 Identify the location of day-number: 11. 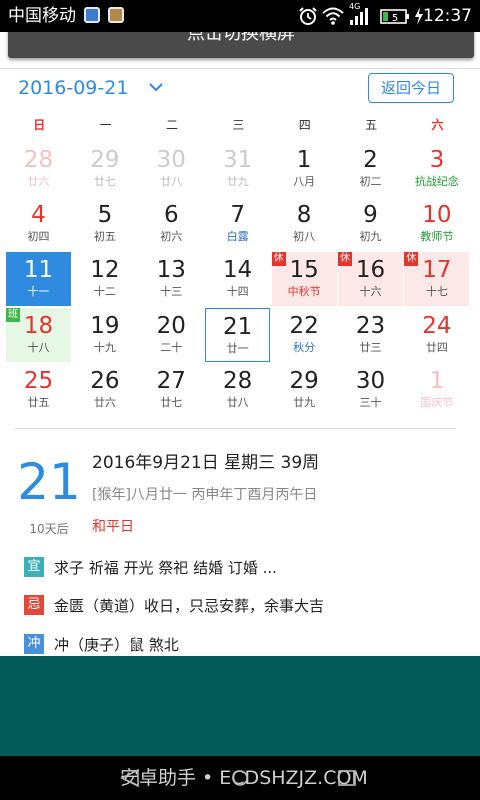
(38, 270).